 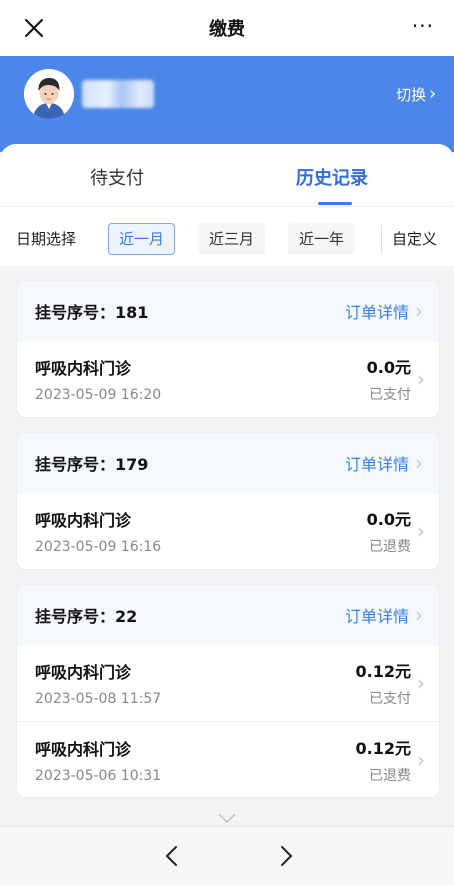 I want to click on date-filter-label: 日期选择, so click(x=46, y=239).